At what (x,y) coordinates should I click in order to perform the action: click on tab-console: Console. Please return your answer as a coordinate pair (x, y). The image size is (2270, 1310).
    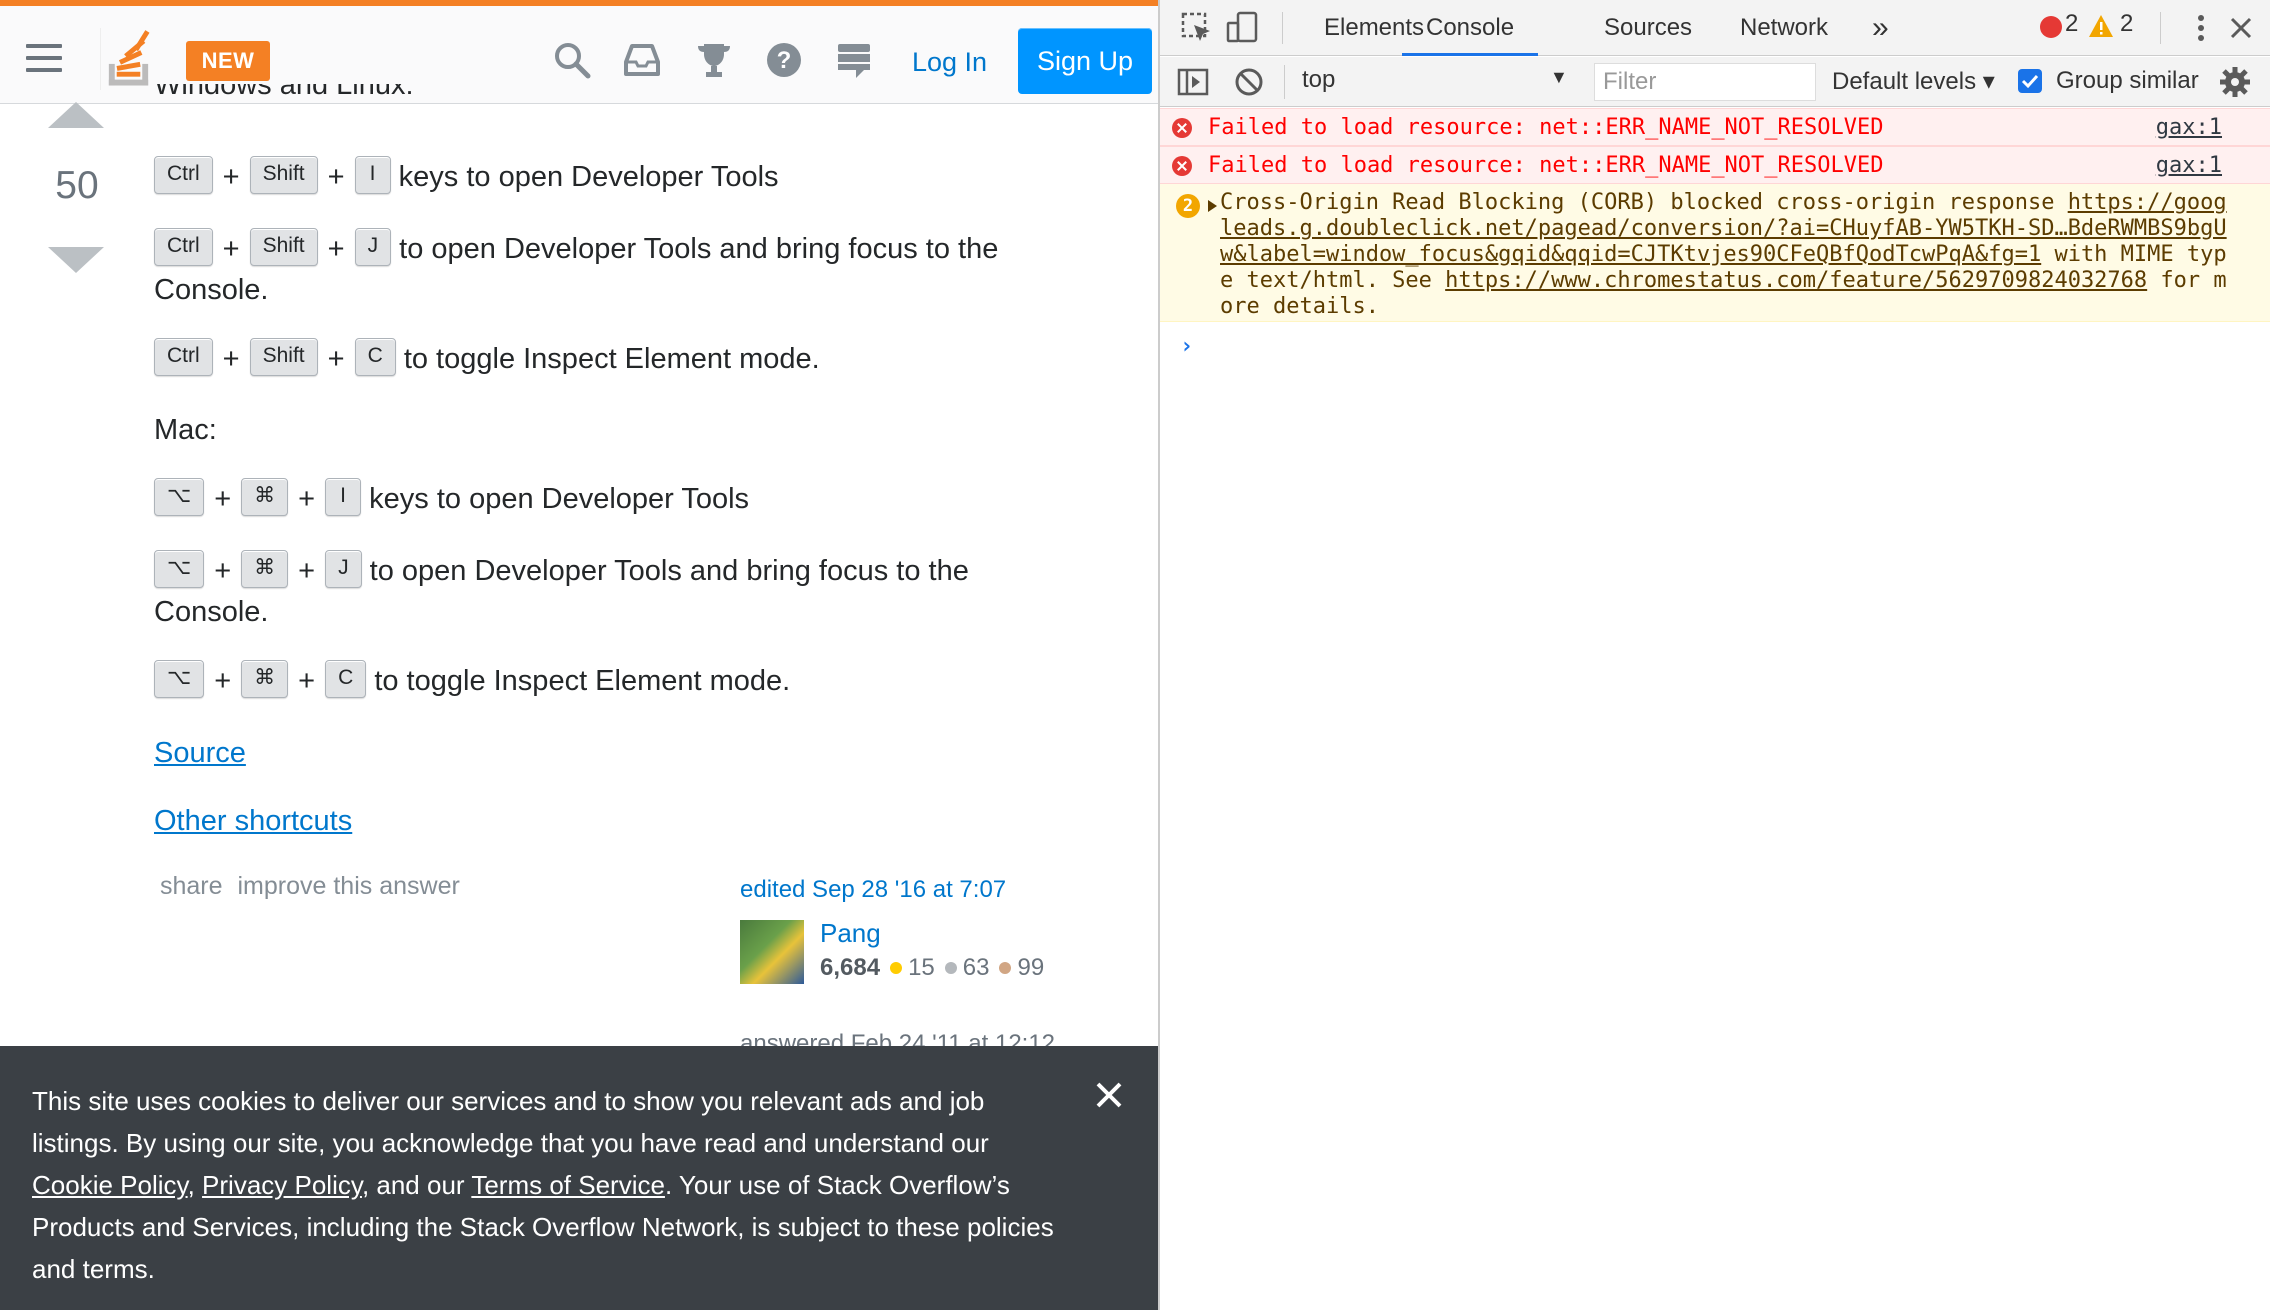
    Looking at the image, I should click on (1470, 28).